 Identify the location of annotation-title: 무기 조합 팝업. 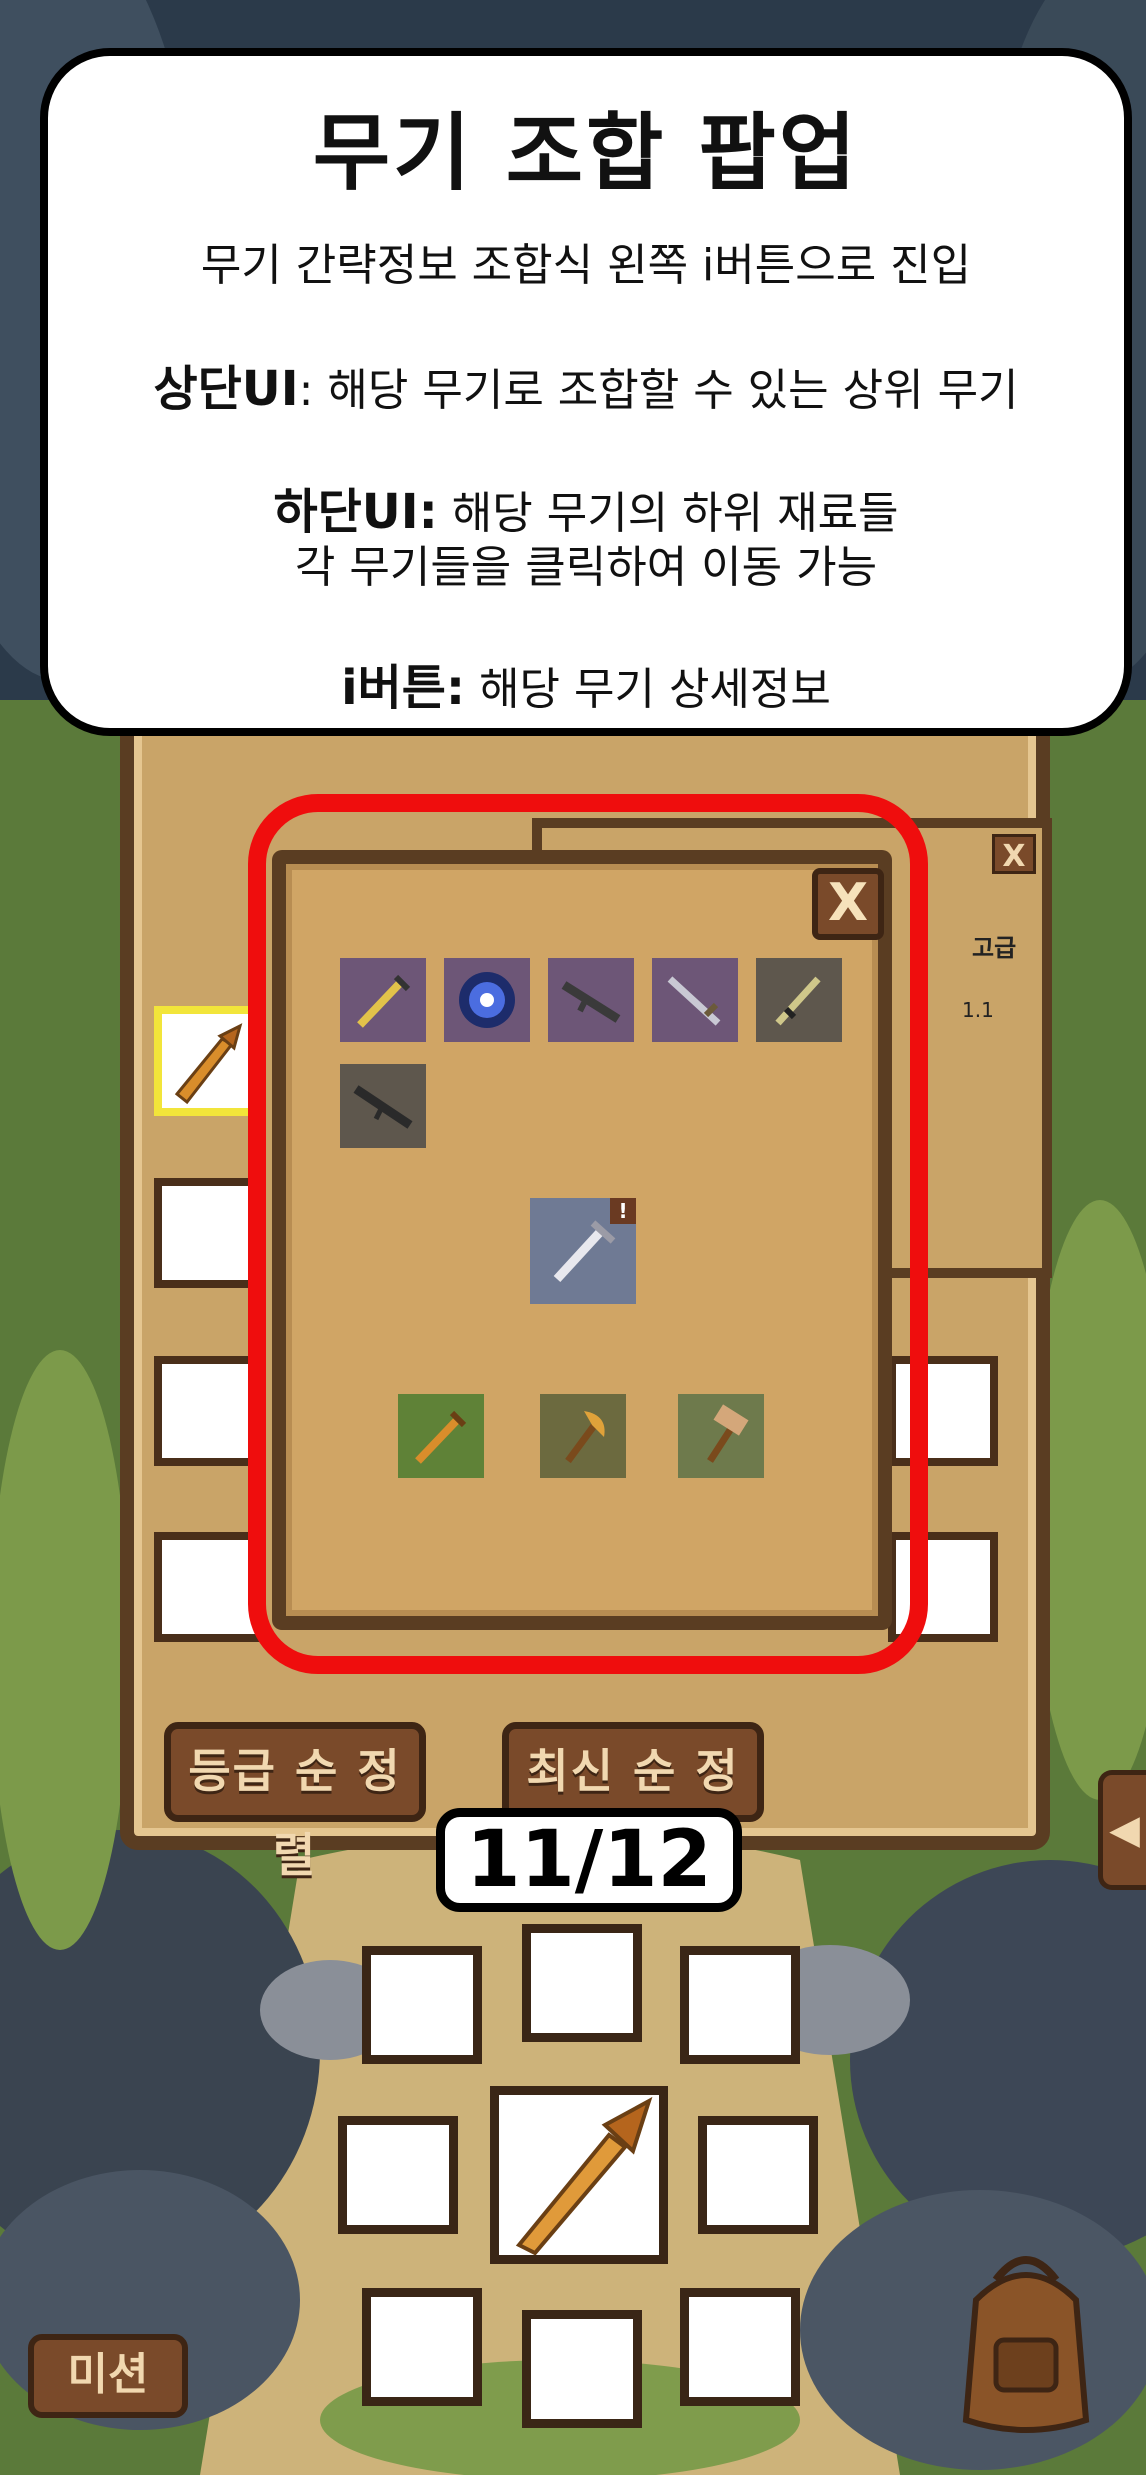
(586, 153).